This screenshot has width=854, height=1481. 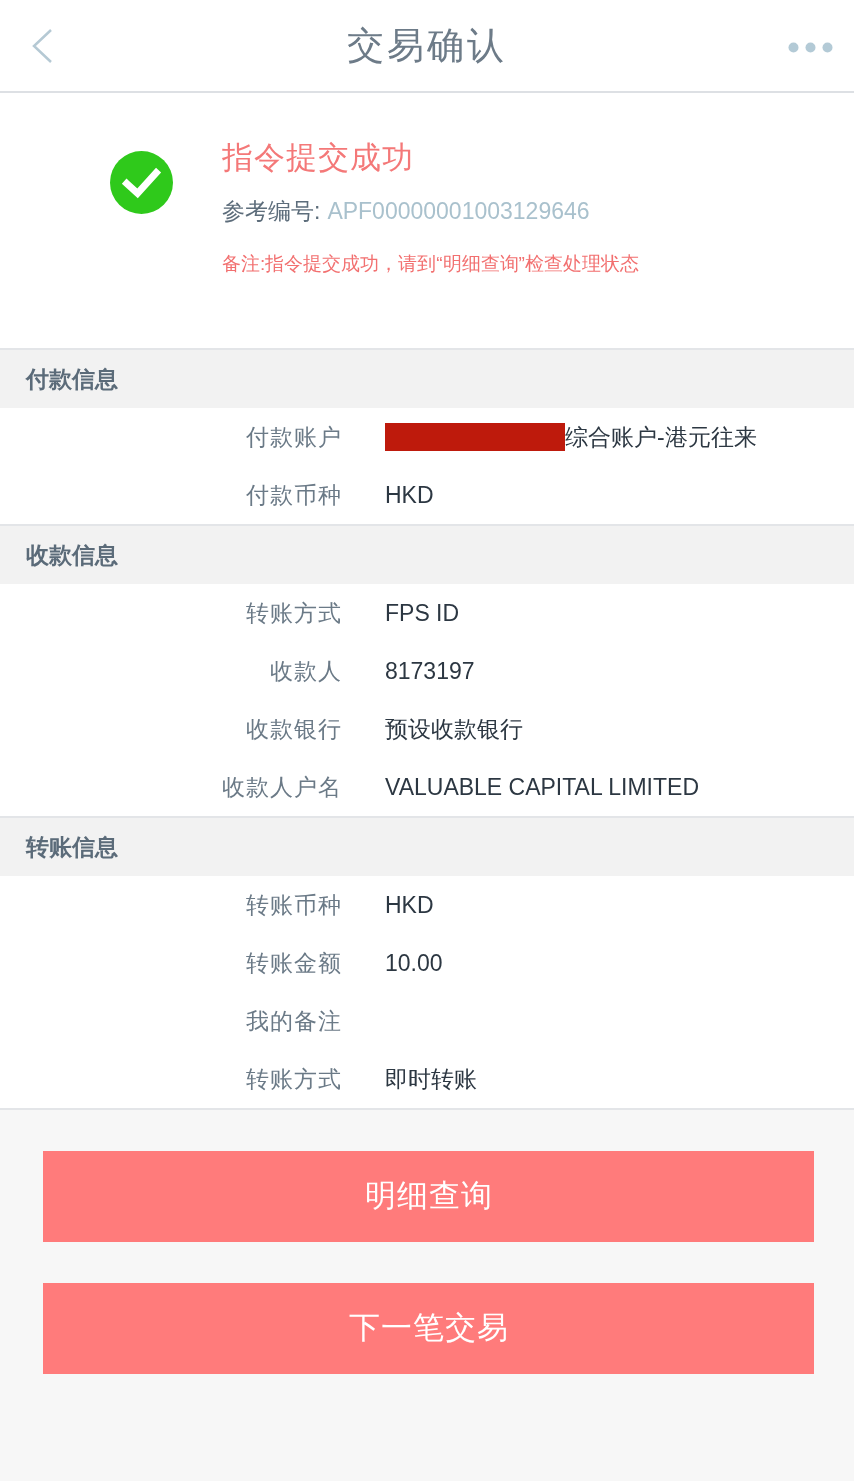 What do you see at coordinates (305, 671) in the screenshot?
I see `field-label: 收款人` at bounding box center [305, 671].